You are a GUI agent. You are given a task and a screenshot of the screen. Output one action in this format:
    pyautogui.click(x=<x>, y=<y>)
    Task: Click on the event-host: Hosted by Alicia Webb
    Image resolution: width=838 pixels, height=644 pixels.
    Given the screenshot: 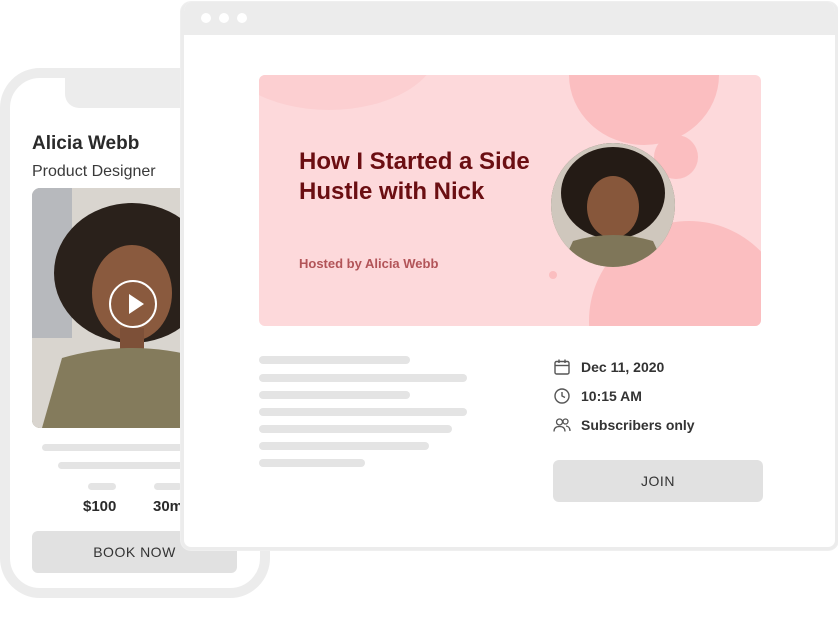 What is the action you would take?
    pyautogui.click(x=369, y=263)
    